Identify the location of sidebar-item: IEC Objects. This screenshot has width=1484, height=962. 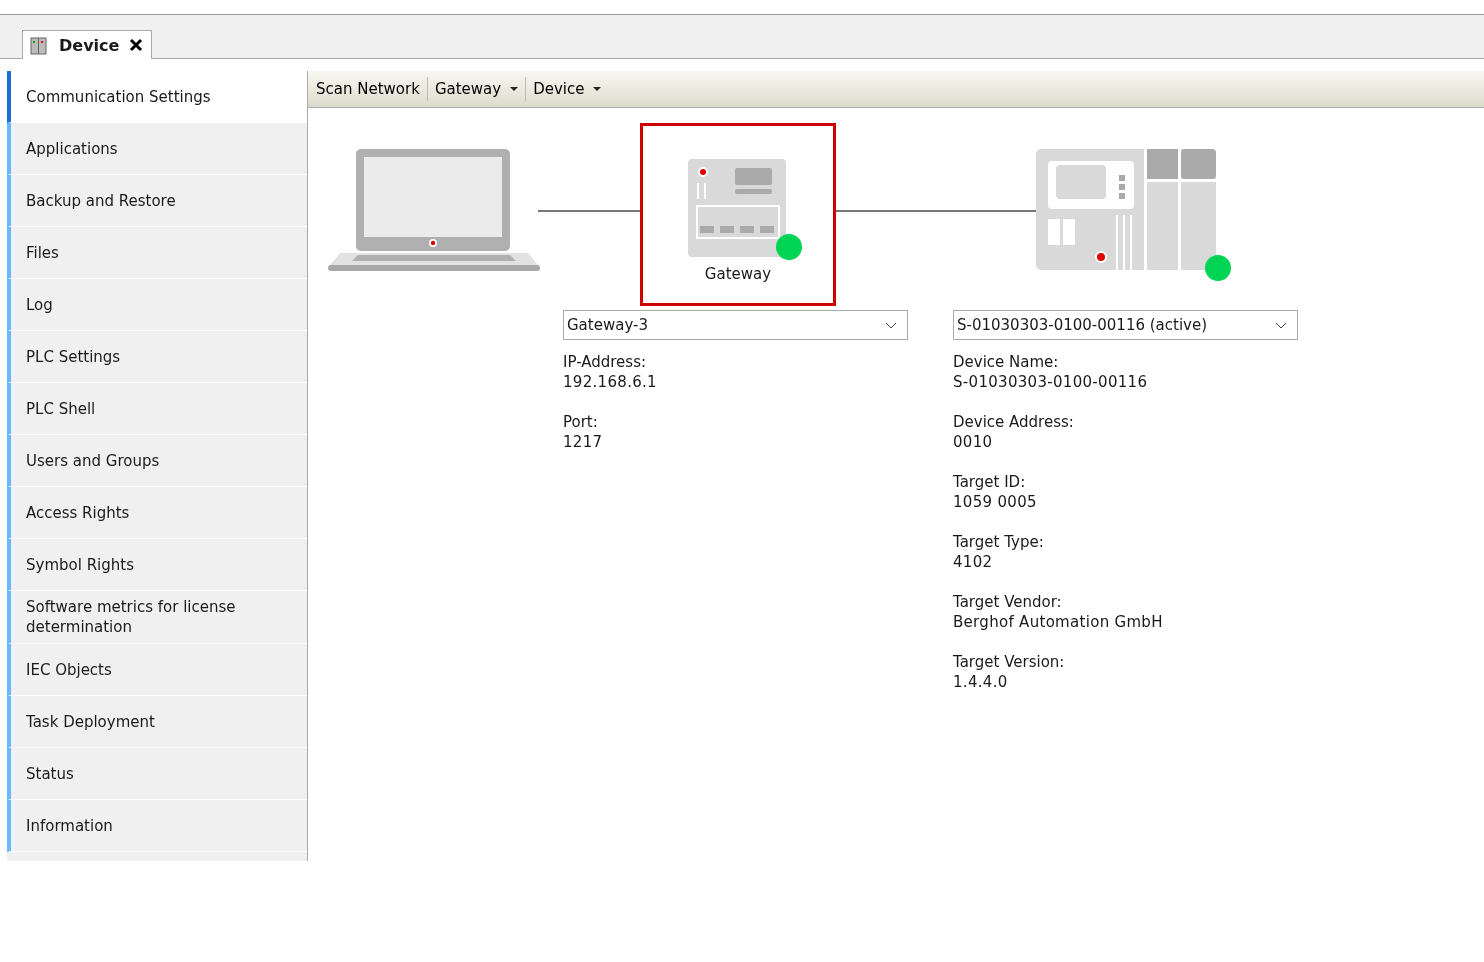
(157, 670).